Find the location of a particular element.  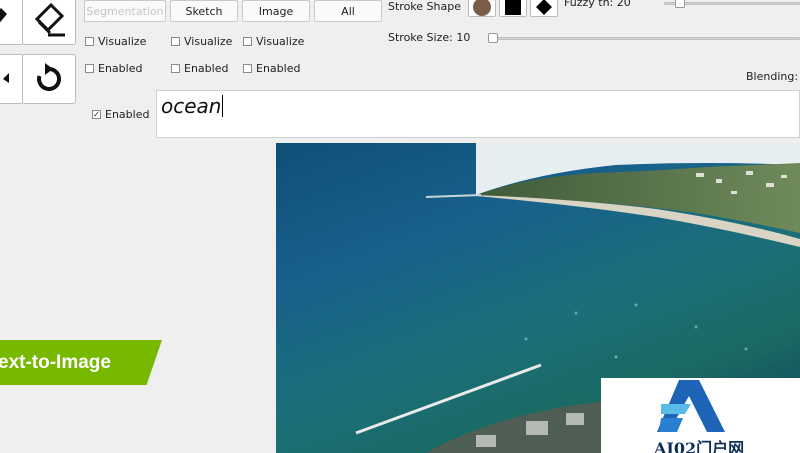

fuzzy-threshold-handle is located at coordinates (680, 4).